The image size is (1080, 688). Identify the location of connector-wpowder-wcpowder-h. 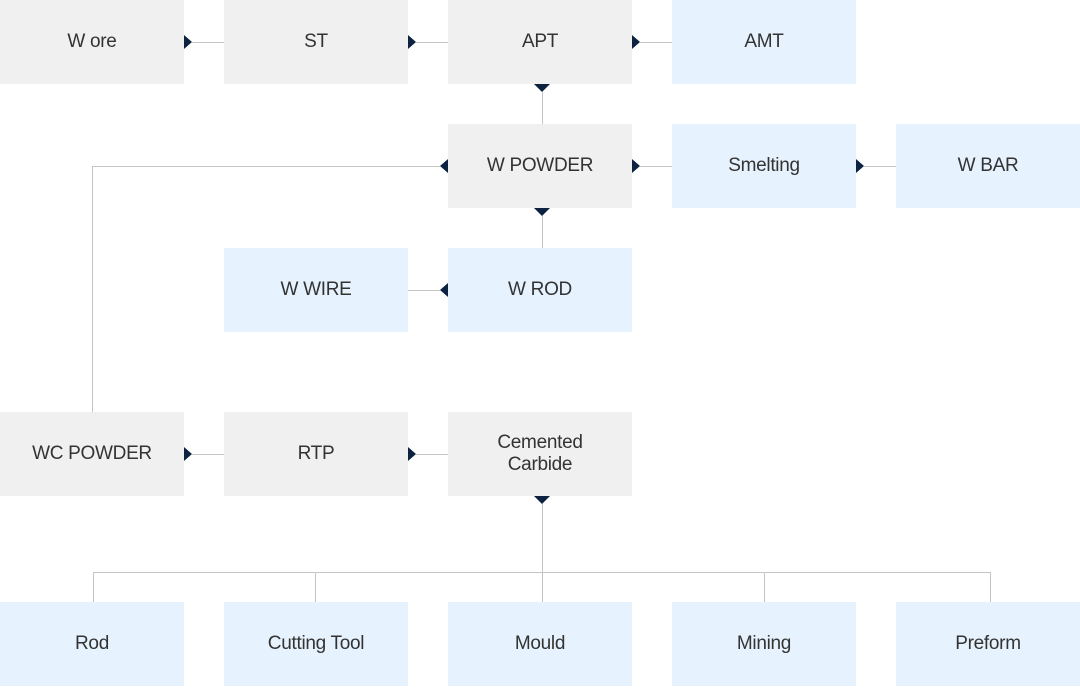
(266, 166).